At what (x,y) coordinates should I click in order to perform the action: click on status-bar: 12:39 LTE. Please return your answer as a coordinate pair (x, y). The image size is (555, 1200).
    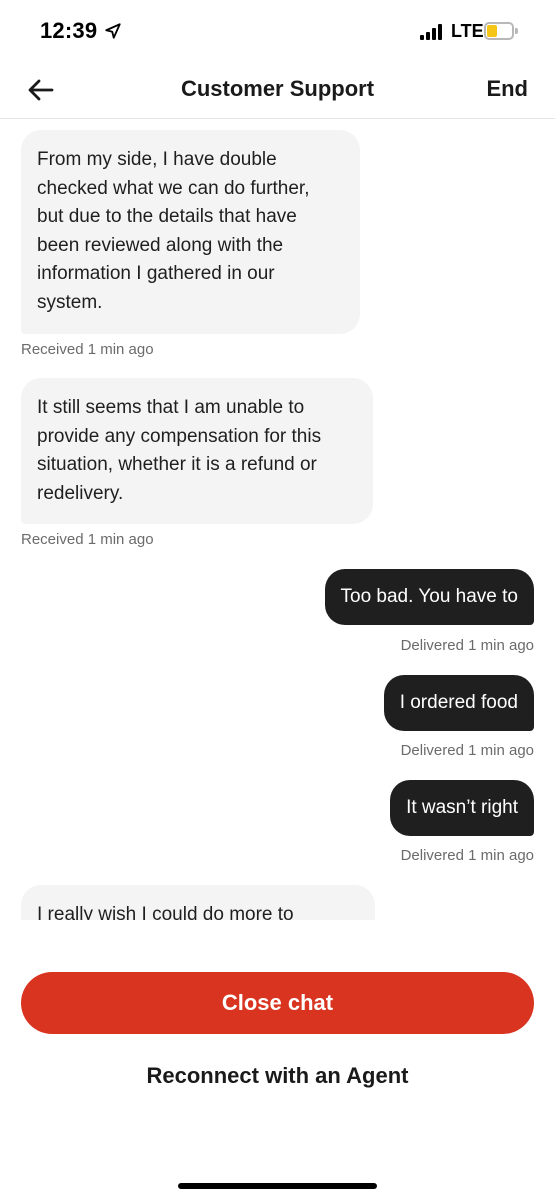
    Looking at the image, I should click on (277, 31).